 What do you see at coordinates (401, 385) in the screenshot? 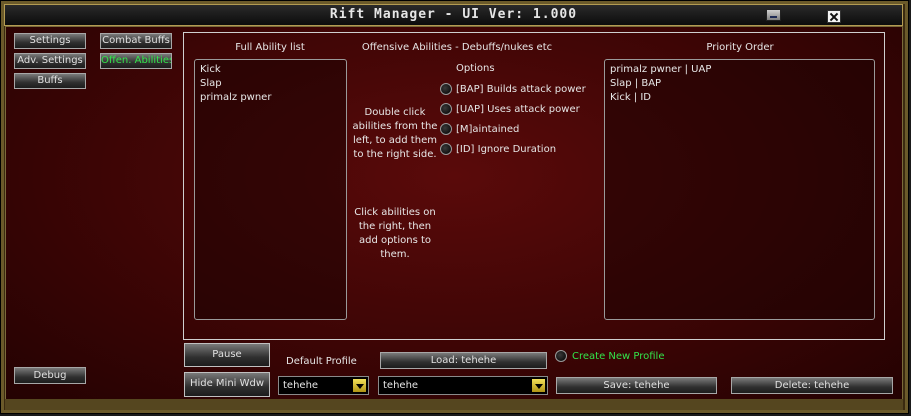
I see `profile-value: tehehe` at bounding box center [401, 385].